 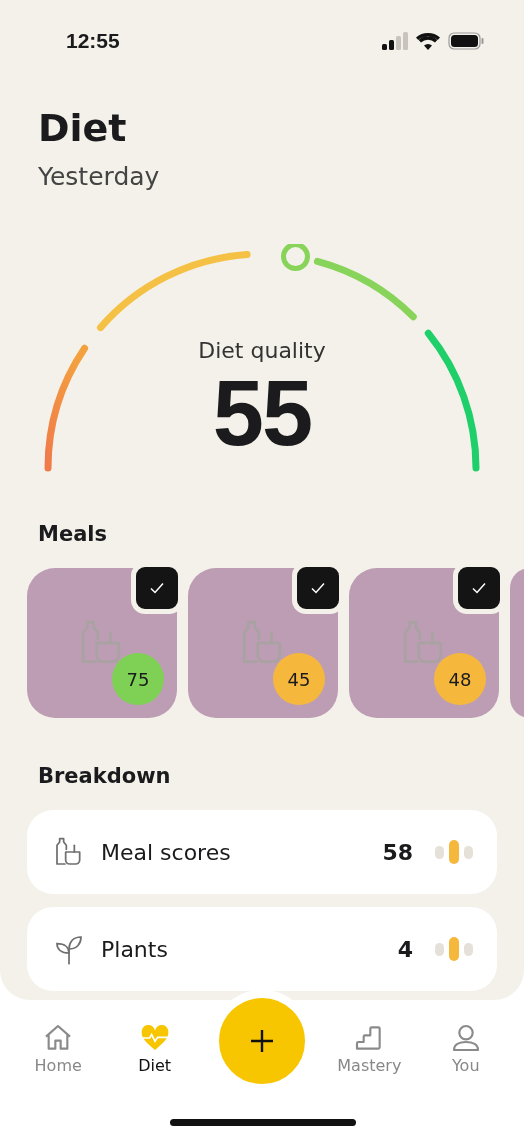 I want to click on plus-icon, so click(x=261, y=1041).